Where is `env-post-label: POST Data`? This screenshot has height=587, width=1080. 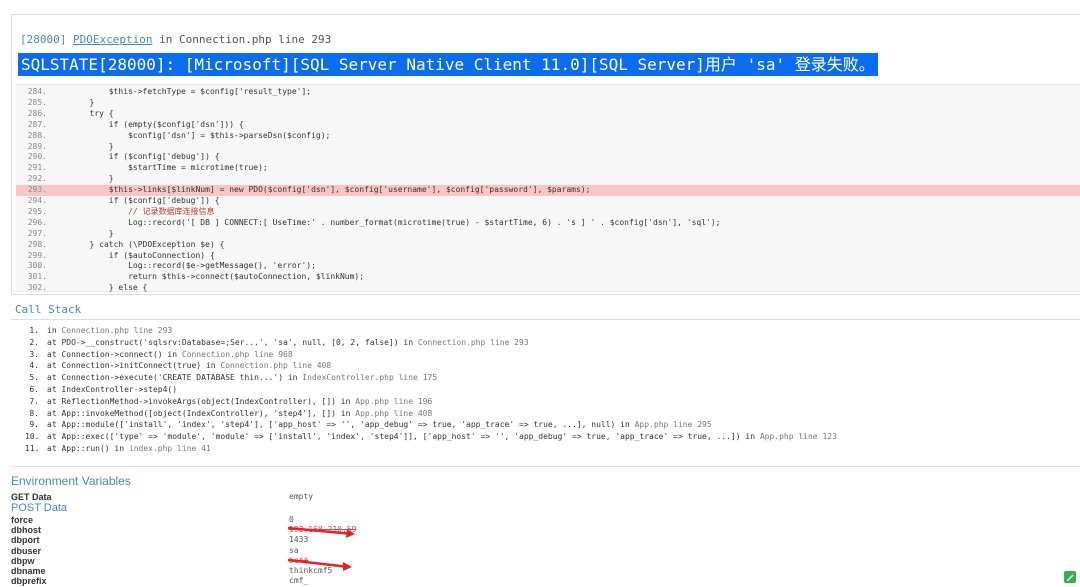
env-post-label: POST Data is located at coordinates (39, 508).